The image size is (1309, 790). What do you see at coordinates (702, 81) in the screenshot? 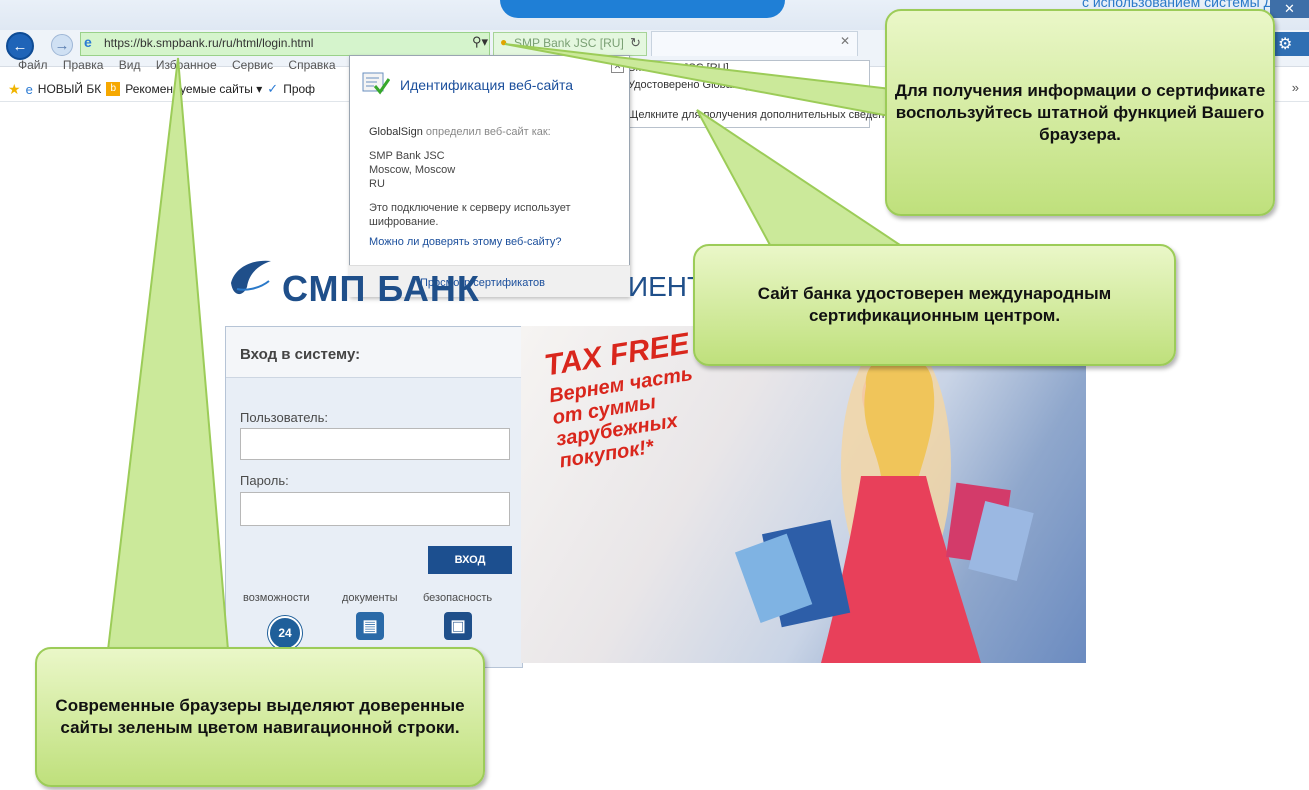
I see `pointer-certificate-info` at bounding box center [702, 81].